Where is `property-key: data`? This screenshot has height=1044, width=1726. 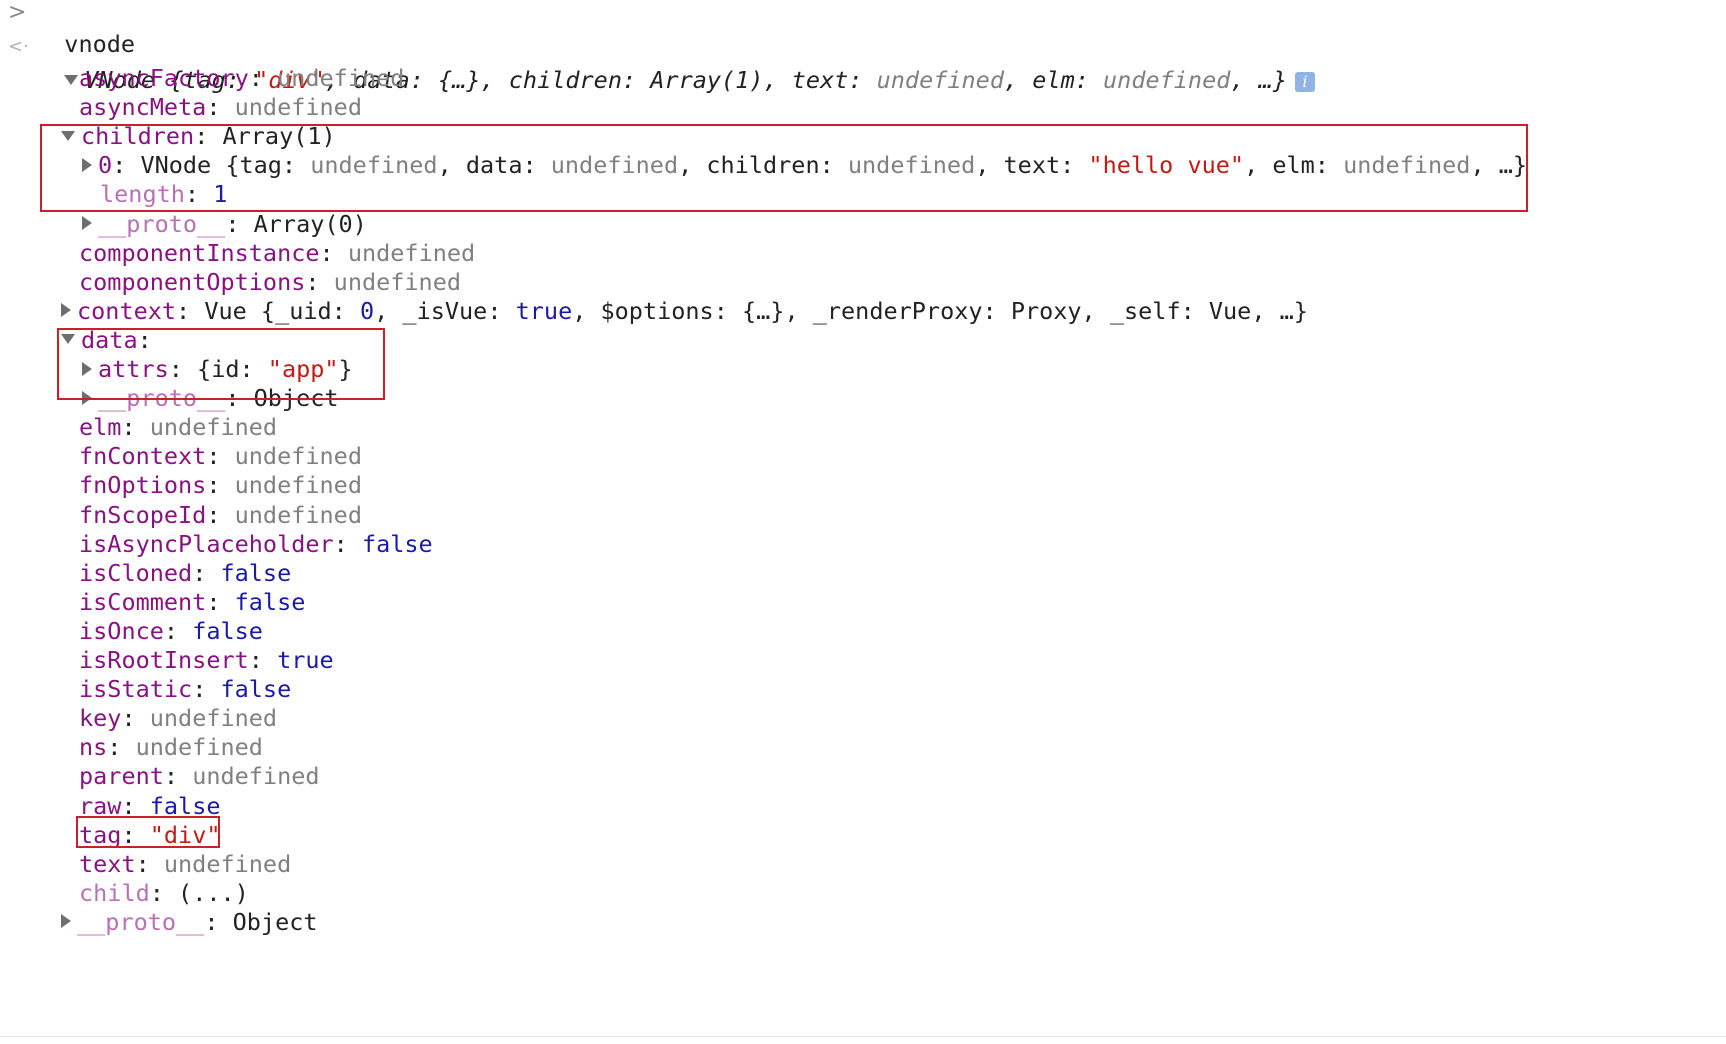 property-key: data is located at coordinates (109, 339).